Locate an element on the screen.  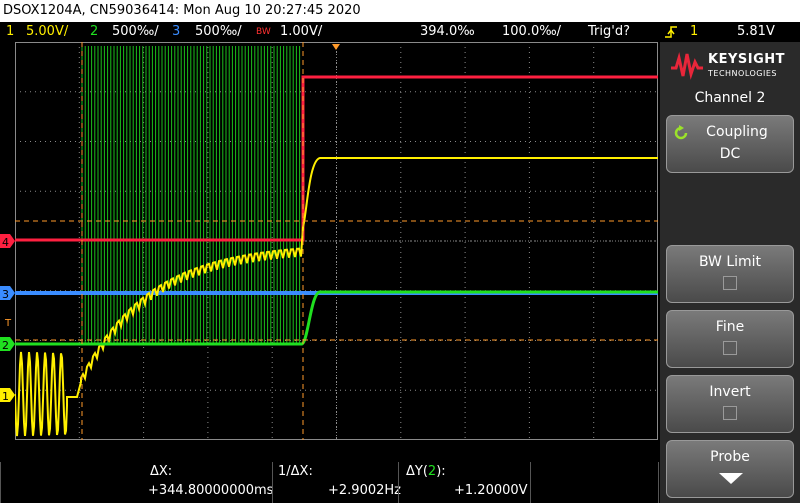
svg-text: 3 is located at coordinates (5, 294).